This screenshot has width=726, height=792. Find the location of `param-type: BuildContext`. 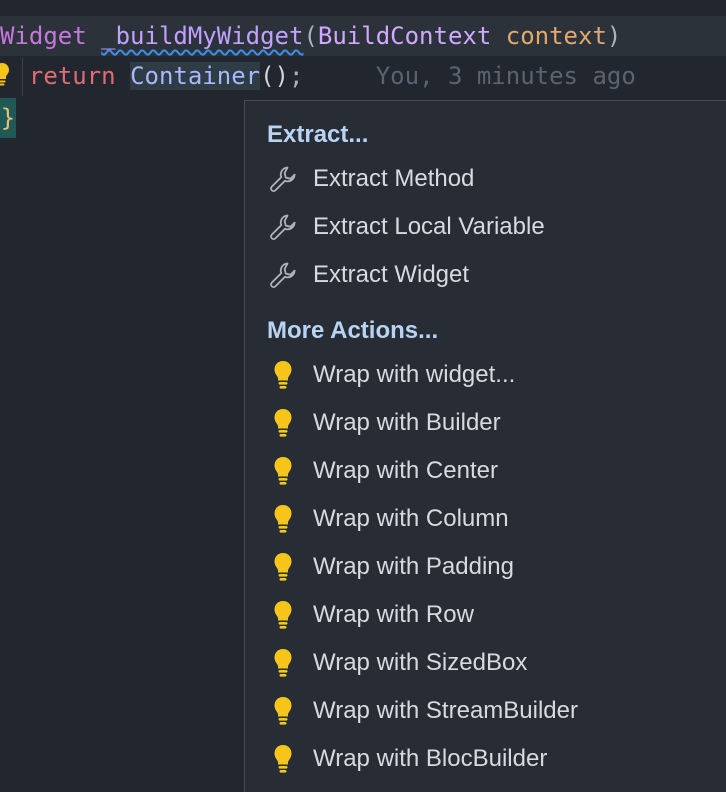

param-type: BuildContext is located at coordinates (404, 36).